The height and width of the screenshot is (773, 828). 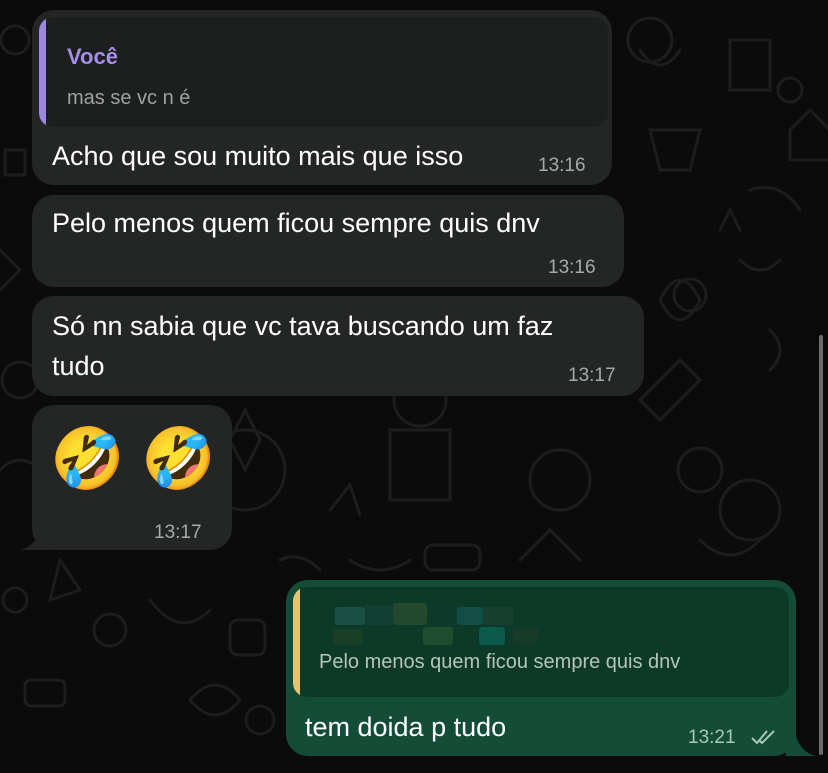 I want to click on quote-text: Pelo menos quem ficou sempre quis dnv, so click(x=500, y=662).